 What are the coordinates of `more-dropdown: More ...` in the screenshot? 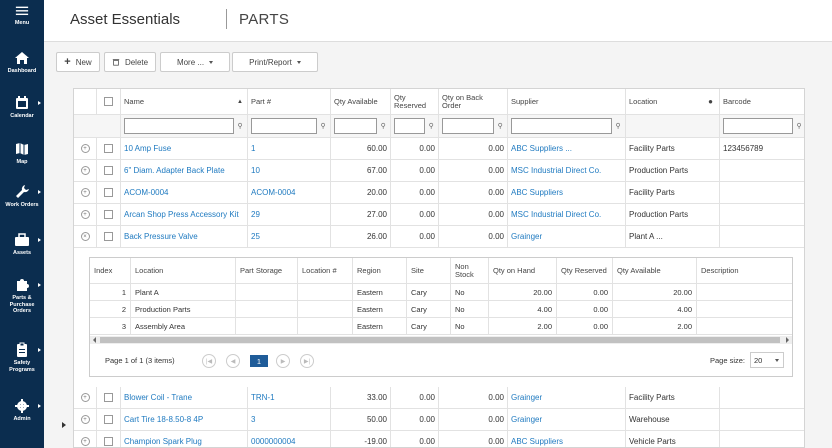 It's located at (195, 62).